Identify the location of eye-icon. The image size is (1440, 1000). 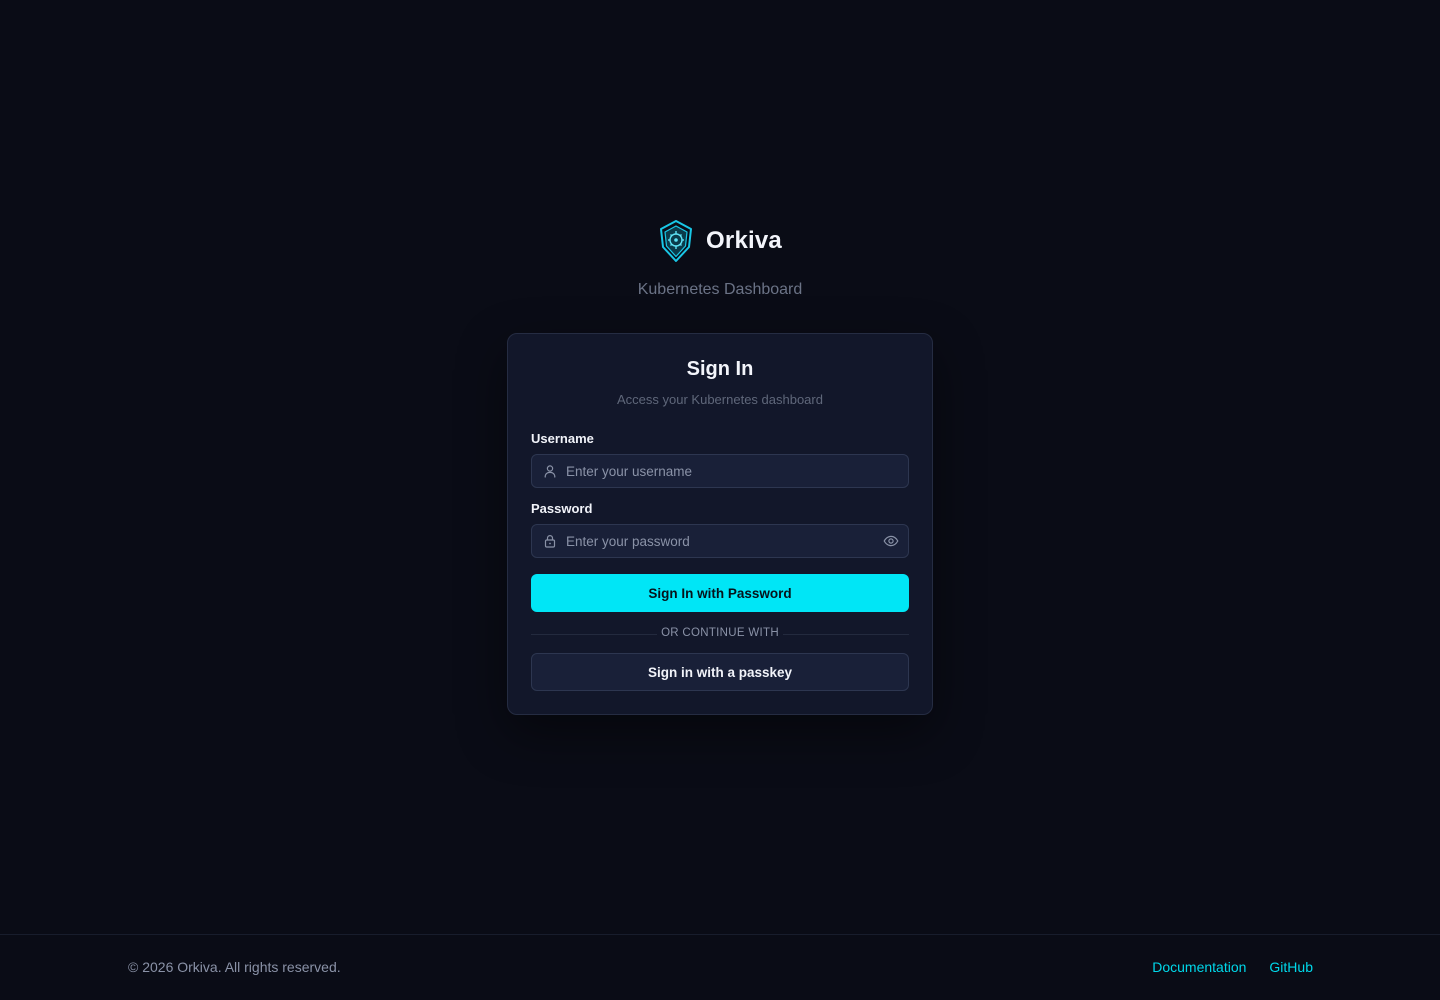
(891, 541).